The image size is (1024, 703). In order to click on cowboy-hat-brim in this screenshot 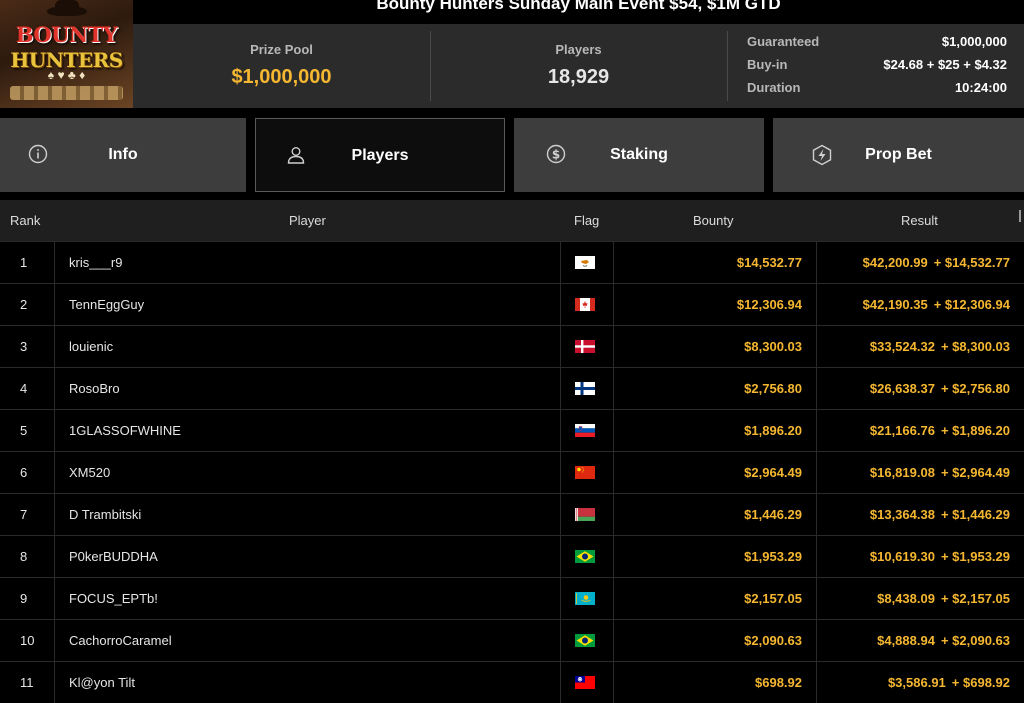, I will do `click(67, 11)`.